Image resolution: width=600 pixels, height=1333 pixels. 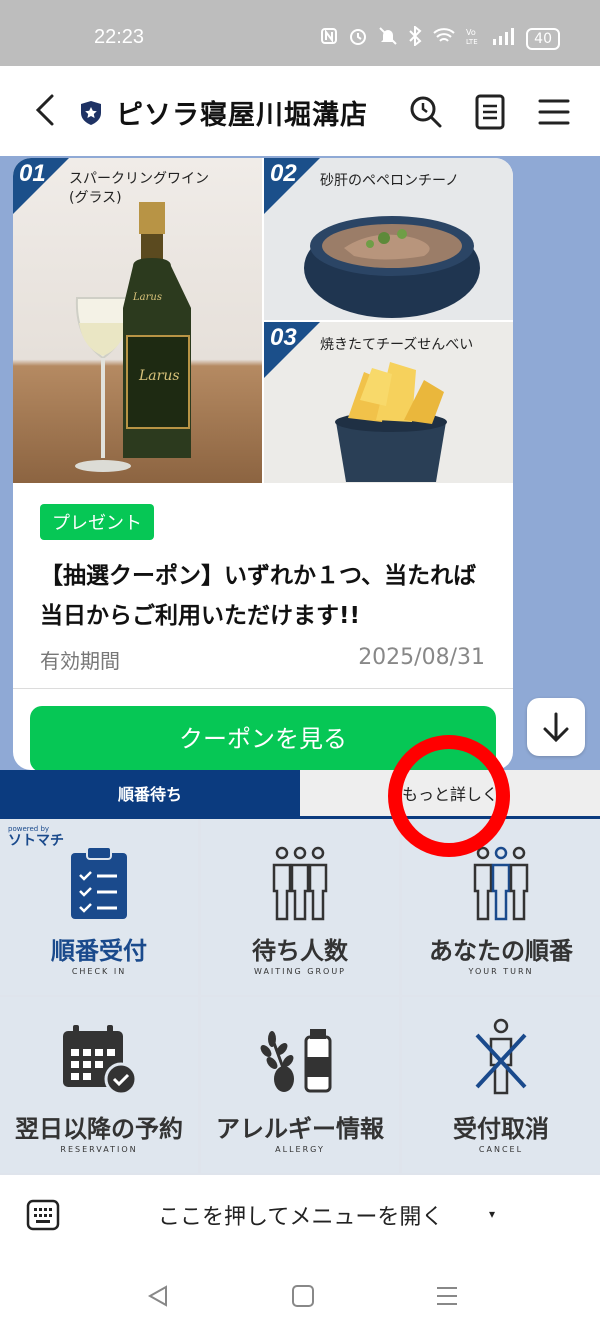 I want to click on bottle-label-text: Larus, so click(x=159, y=376).